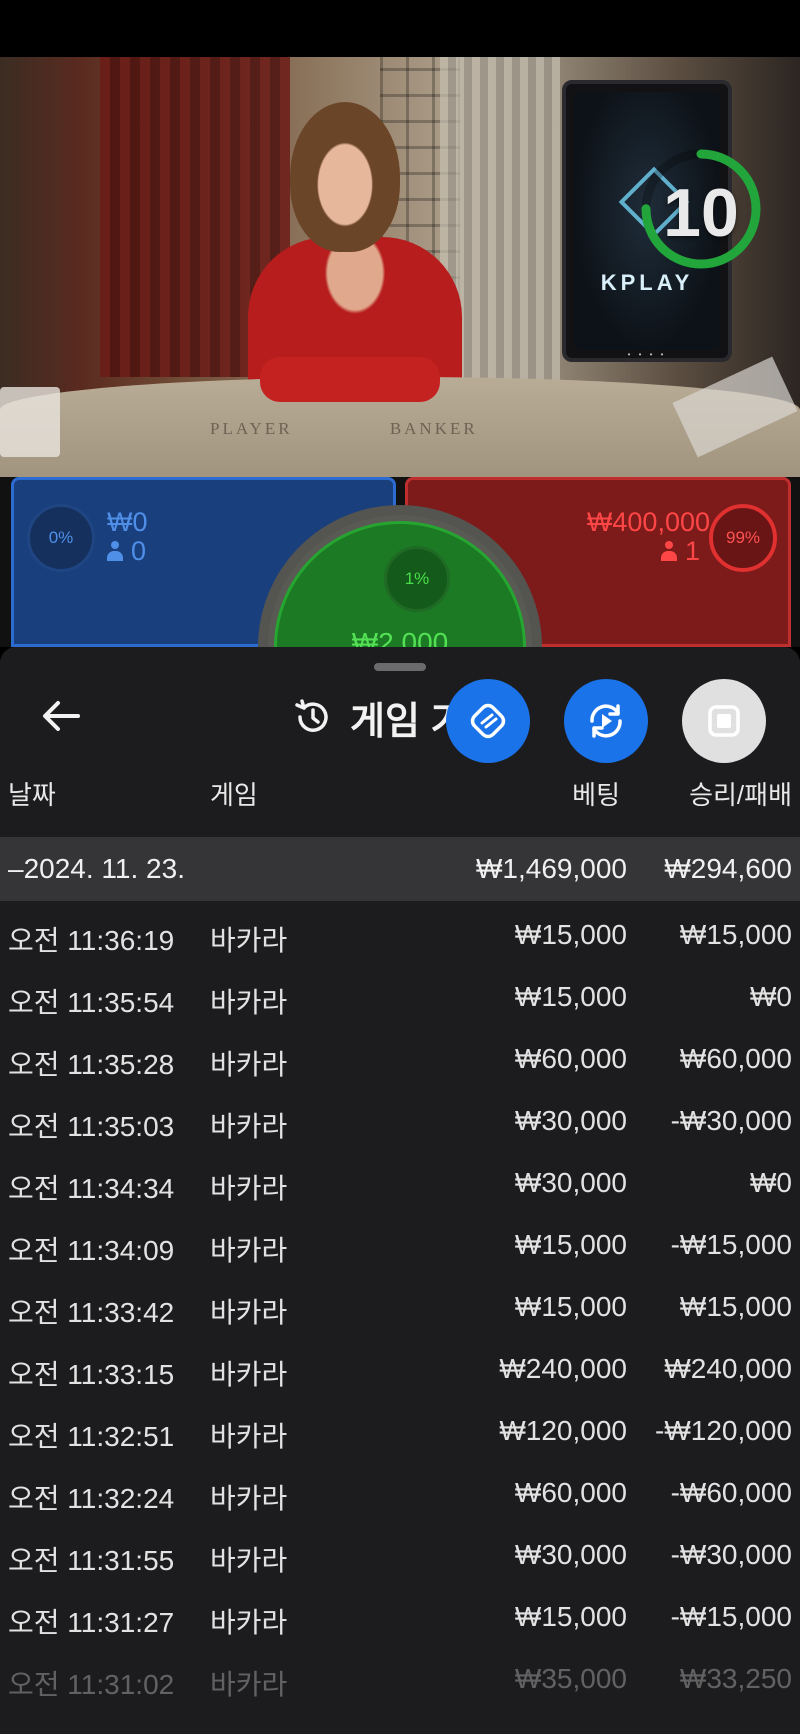 Image resolution: width=800 pixels, height=1734 pixels. What do you see at coordinates (91, 1560) in the screenshot?
I see `row-time: 오전 11:31:55` at bounding box center [91, 1560].